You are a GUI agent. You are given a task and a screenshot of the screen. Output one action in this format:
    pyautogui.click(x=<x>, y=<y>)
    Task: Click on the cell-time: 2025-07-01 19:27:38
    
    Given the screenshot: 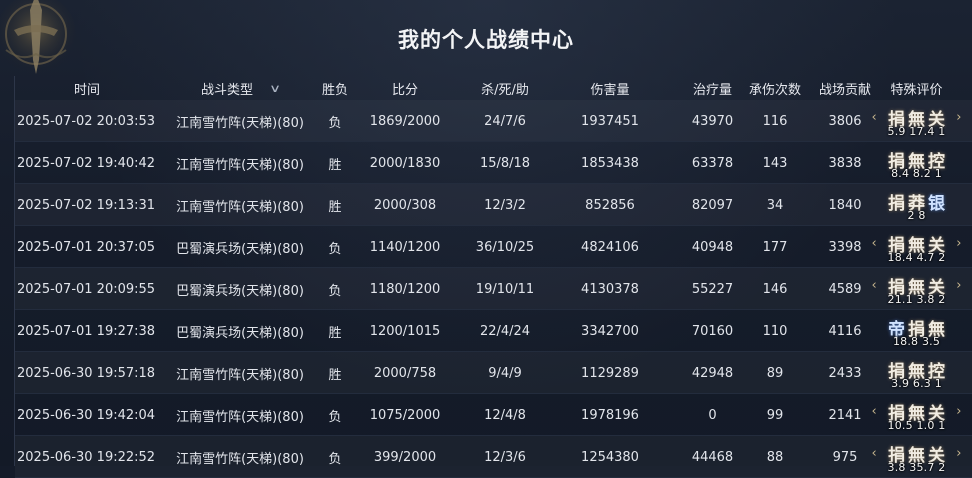 What is the action you would take?
    pyautogui.click(x=86, y=331)
    